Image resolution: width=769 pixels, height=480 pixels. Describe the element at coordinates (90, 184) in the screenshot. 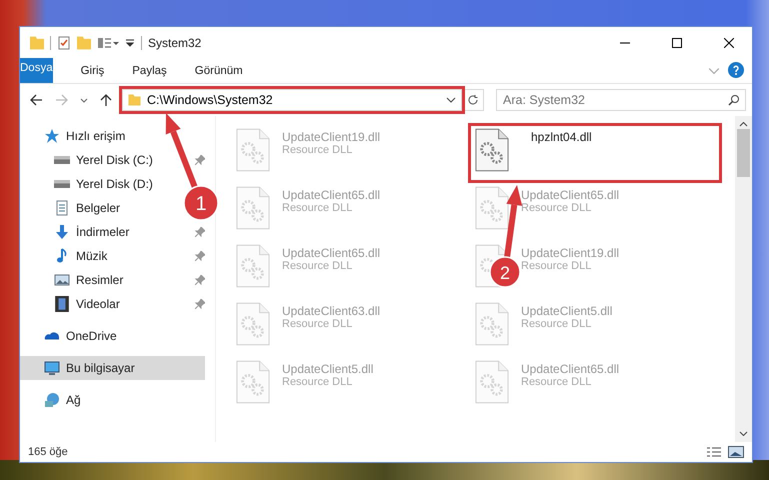

I see `sidebar-item: Yerel Disk (D:)` at that location.